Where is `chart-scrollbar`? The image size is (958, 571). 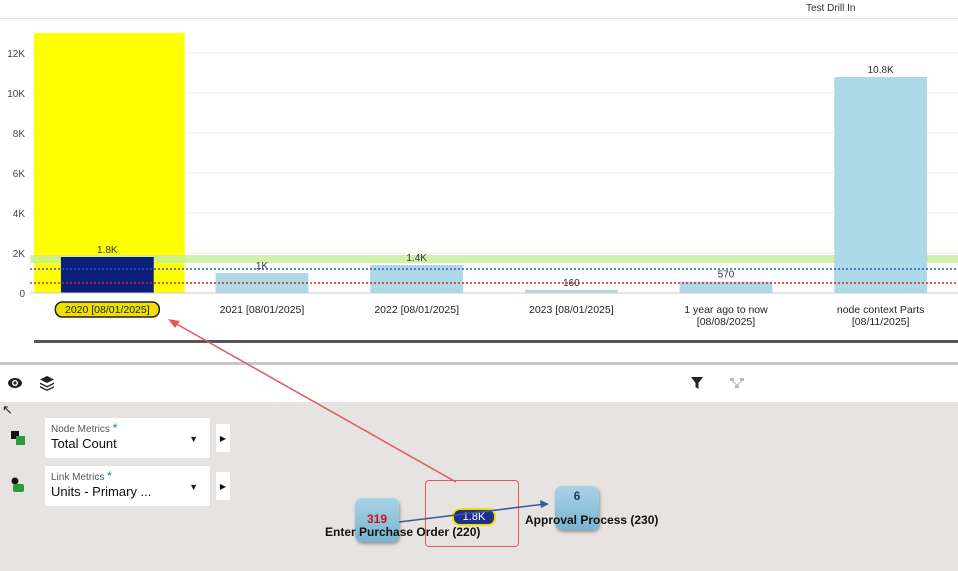 chart-scrollbar is located at coordinates (496, 341).